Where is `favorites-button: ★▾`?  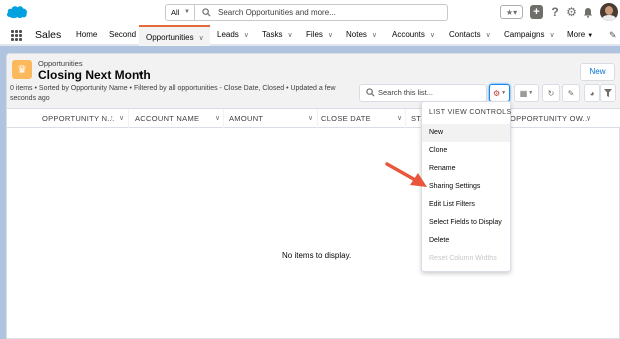
favorites-button: ★▾ is located at coordinates (511, 12).